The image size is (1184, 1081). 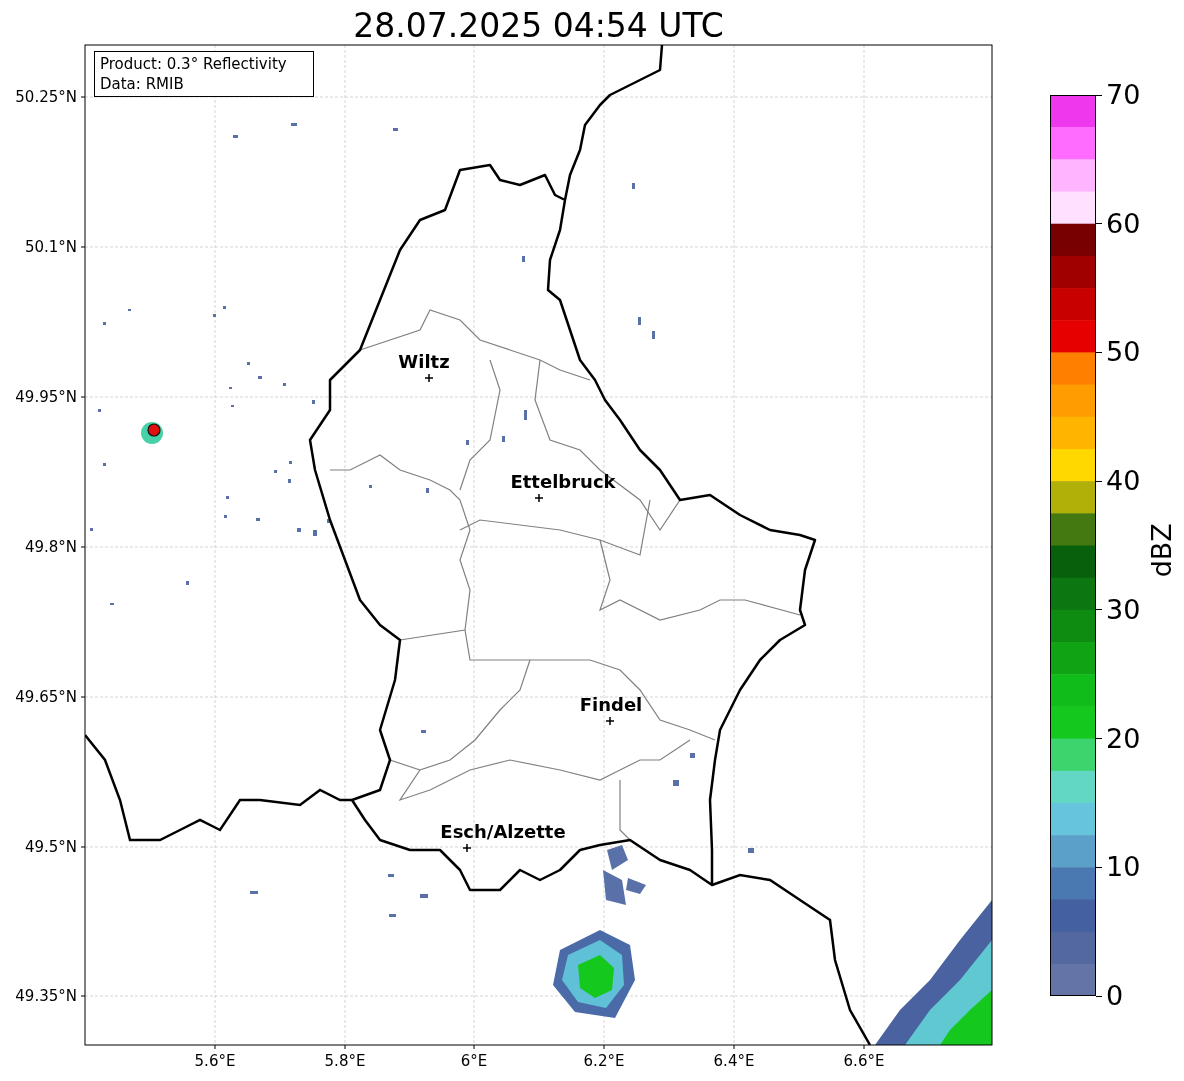 I want to click on colorbar-label: dBZ, so click(x=1161, y=550).